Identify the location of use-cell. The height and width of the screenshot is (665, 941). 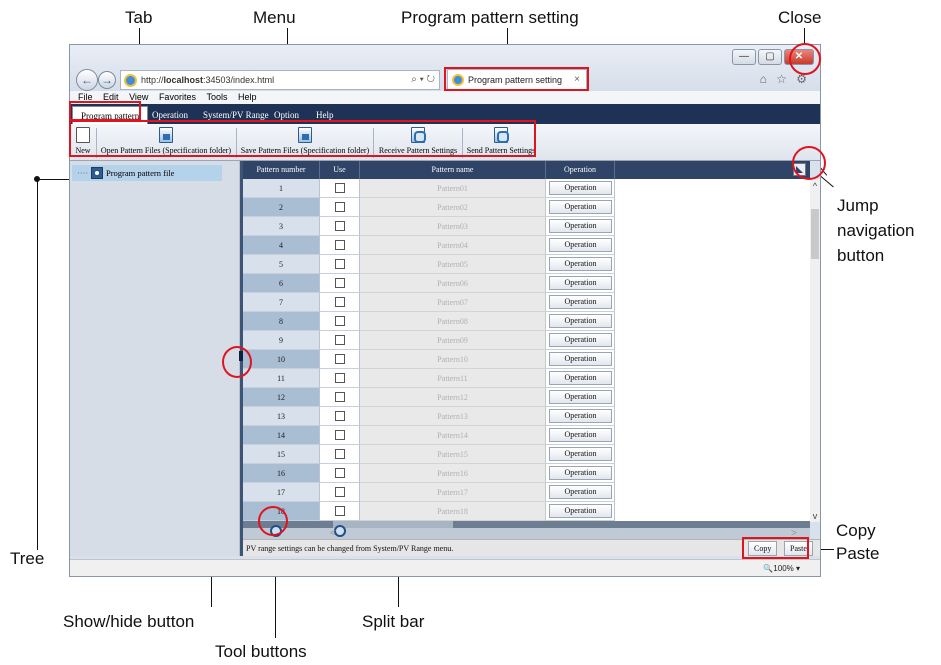
(340, 454).